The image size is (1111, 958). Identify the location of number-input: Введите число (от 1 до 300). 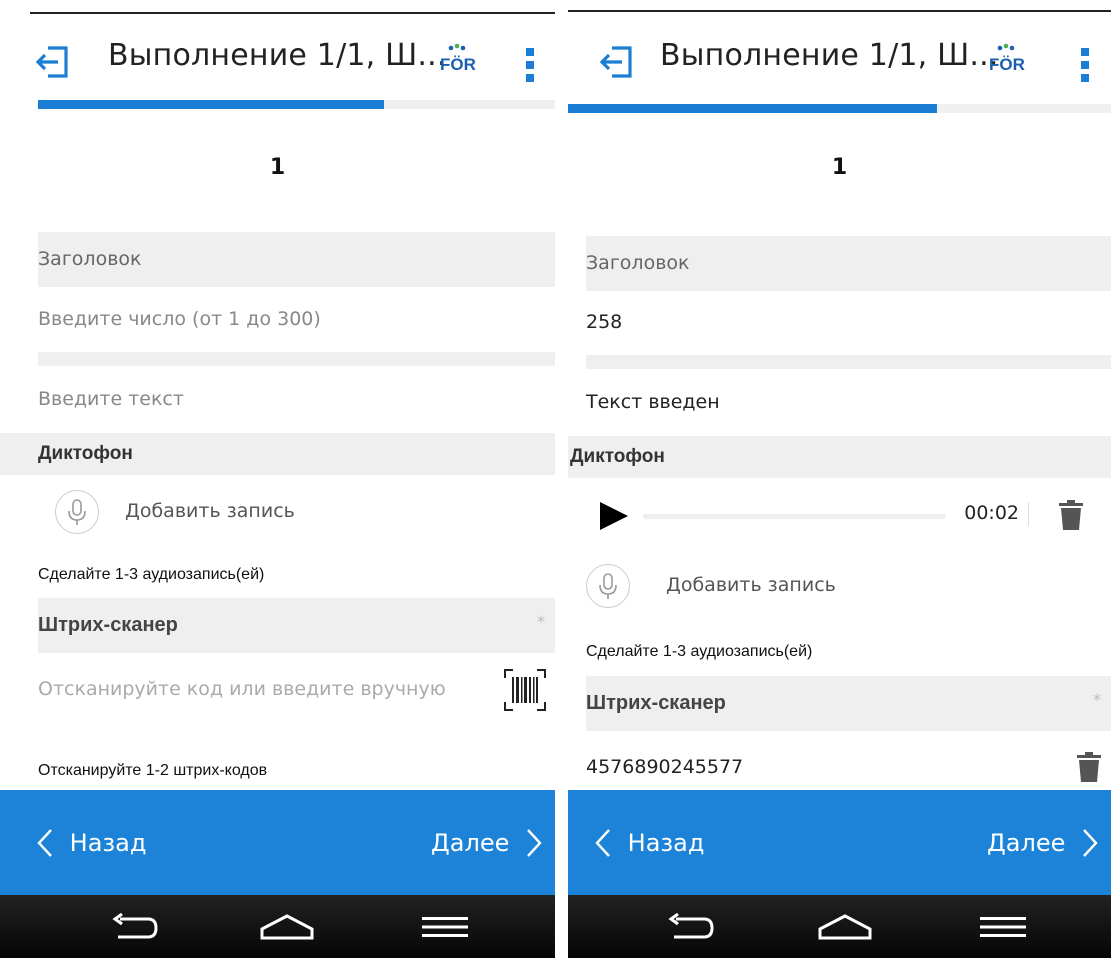
(296, 320).